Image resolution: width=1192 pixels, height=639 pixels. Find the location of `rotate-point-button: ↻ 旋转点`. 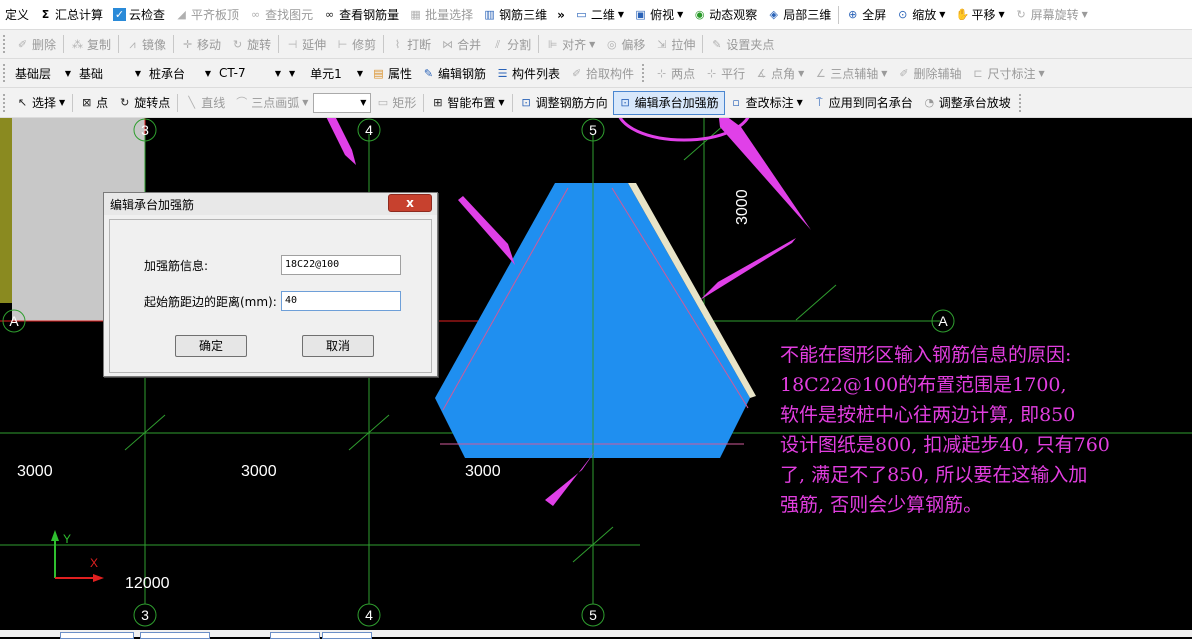

rotate-point-button: ↻ 旋转点 is located at coordinates (144, 103).